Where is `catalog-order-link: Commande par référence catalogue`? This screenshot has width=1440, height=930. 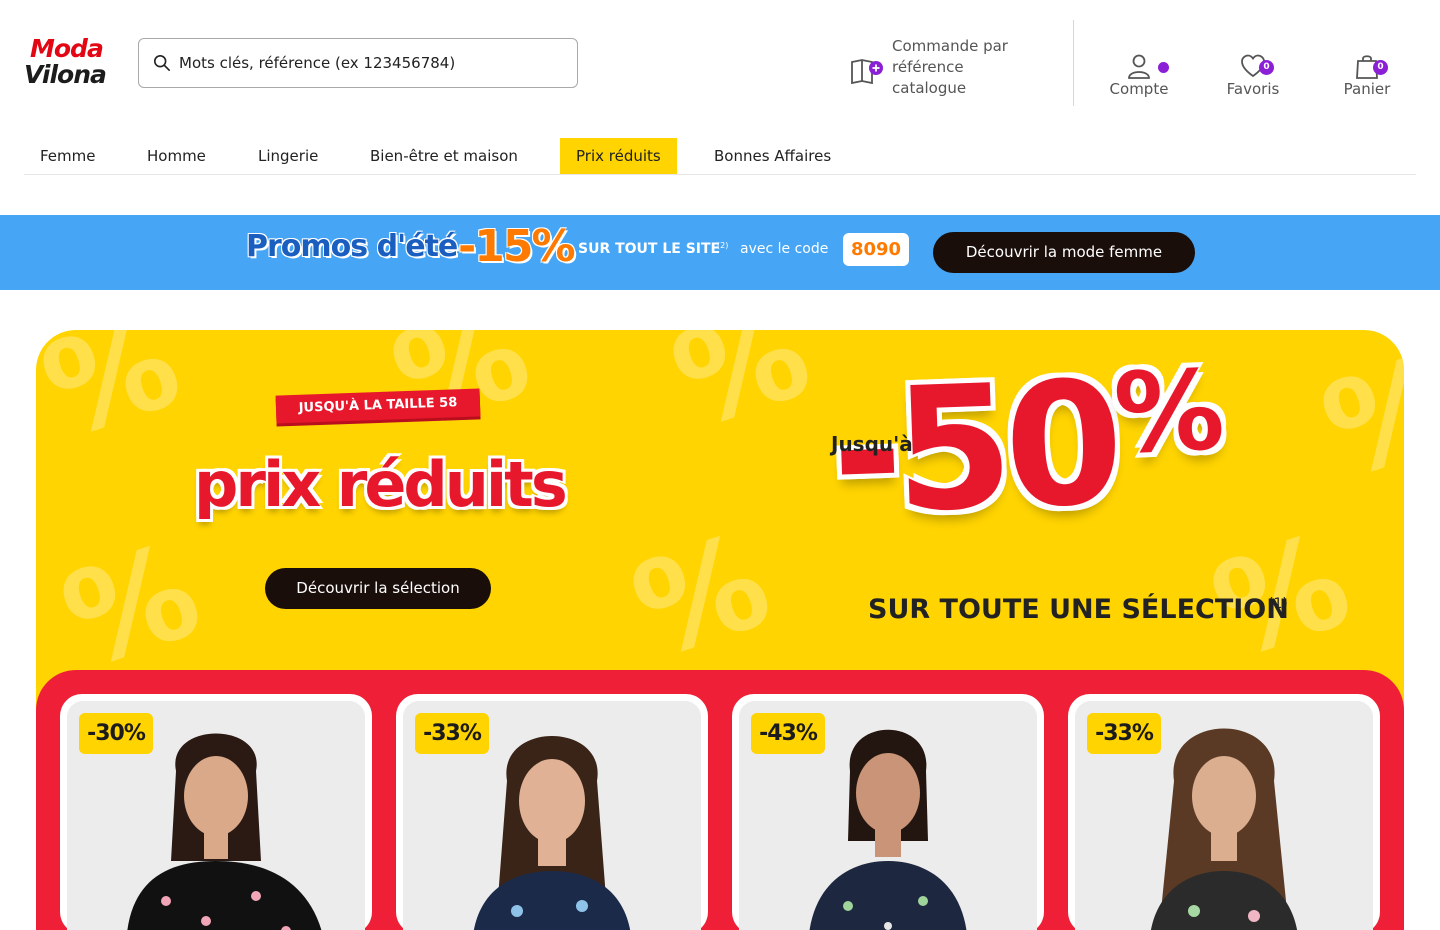
catalog-order-link: Commande par référence catalogue is located at coordinates (950, 69).